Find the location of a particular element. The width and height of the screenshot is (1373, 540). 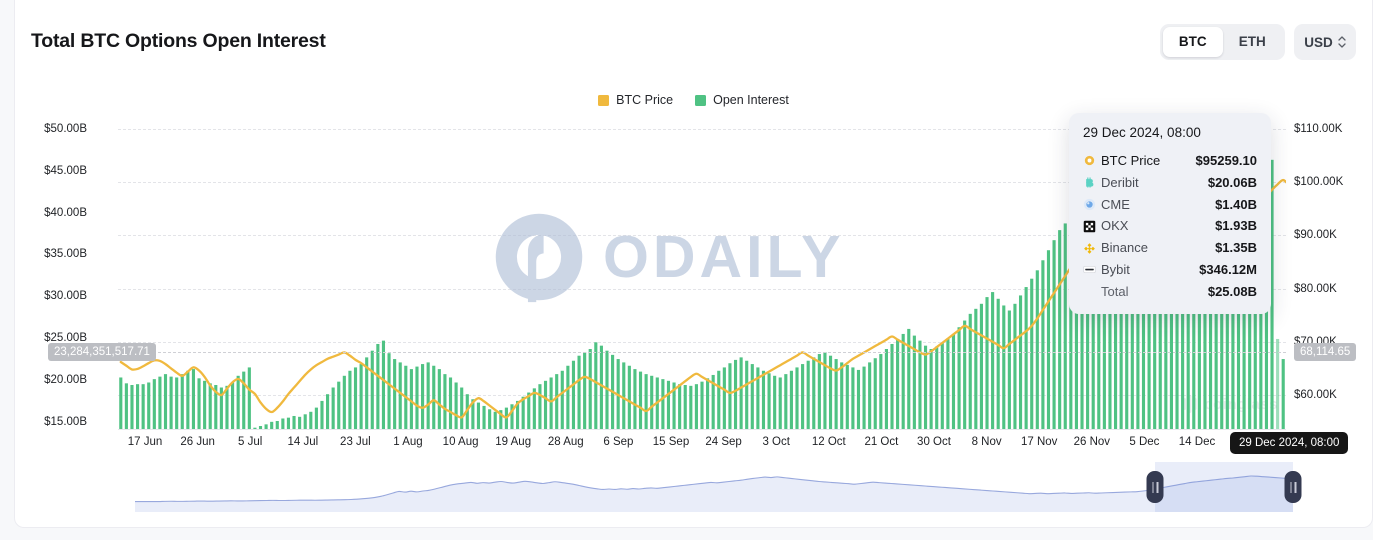

currency-select-label: USD is located at coordinates (1318, 42).